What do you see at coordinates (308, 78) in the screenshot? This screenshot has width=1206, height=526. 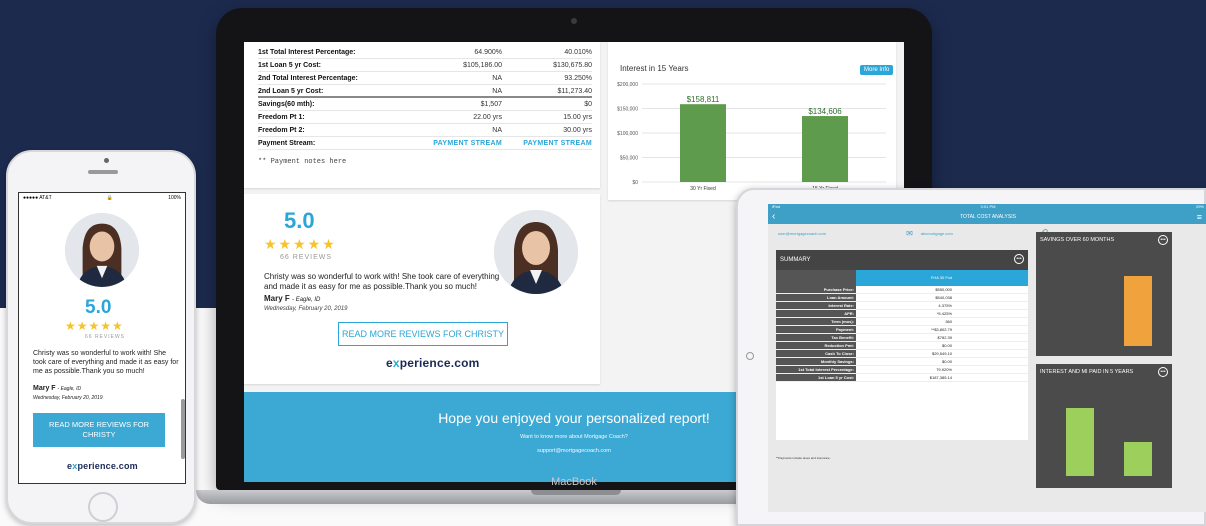 I see `stats-label: 2nd Total Interest Percentage:` at bounding box center [308, 78].